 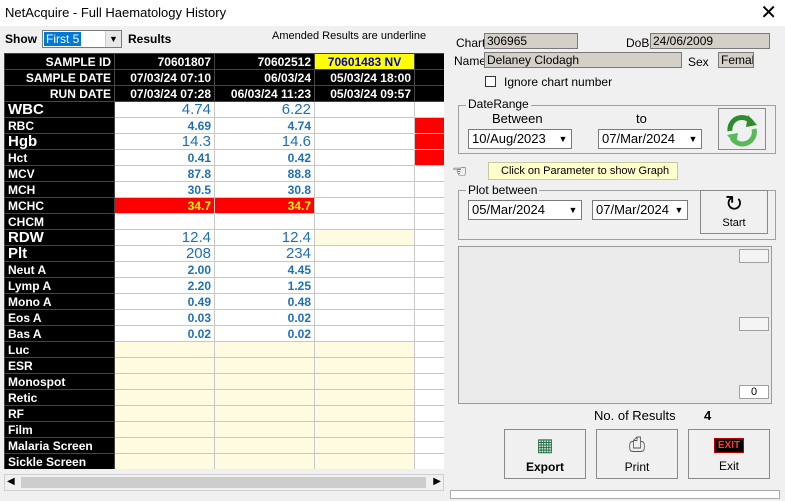 I want to click on print-button: ⎙ Print, so click(x=637, y=454).